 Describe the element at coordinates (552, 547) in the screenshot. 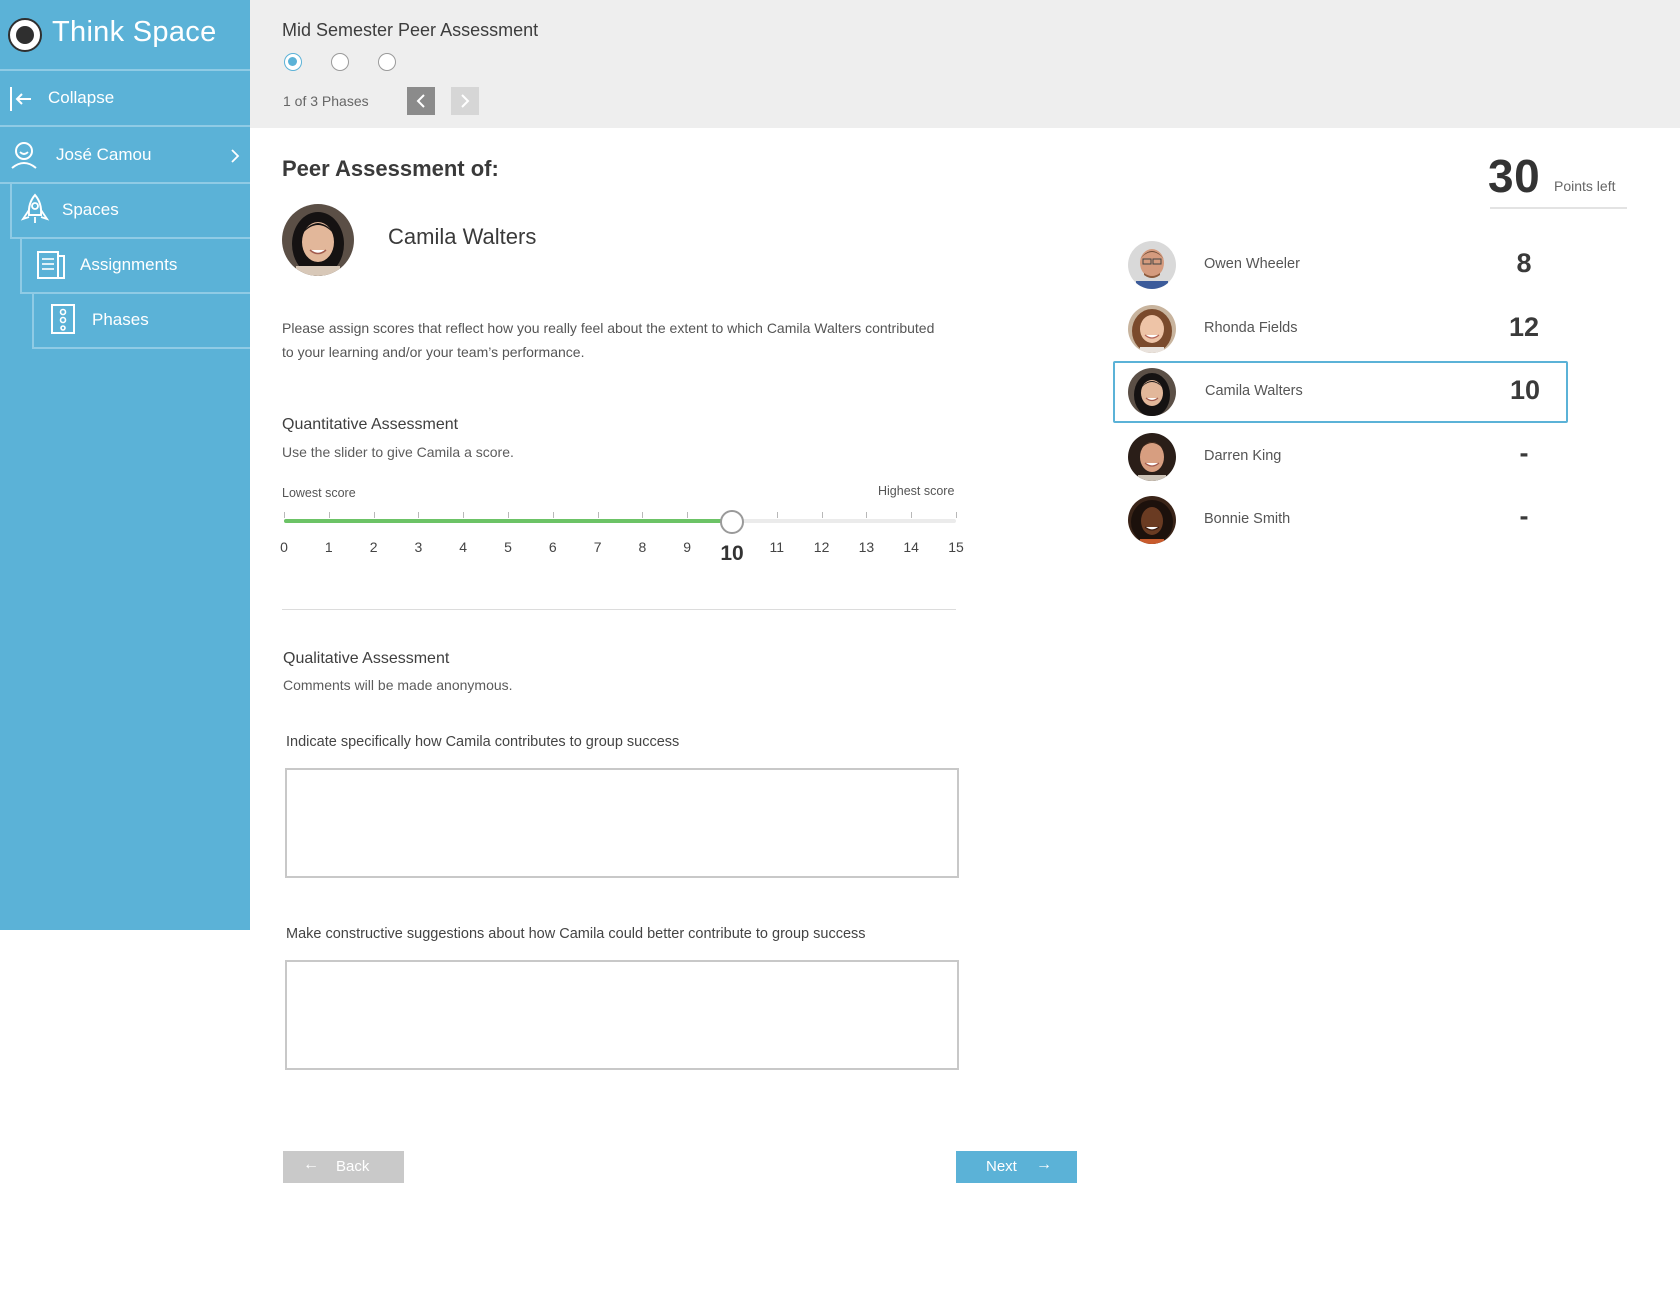

I see `slider-tick-label: 6` at that location.